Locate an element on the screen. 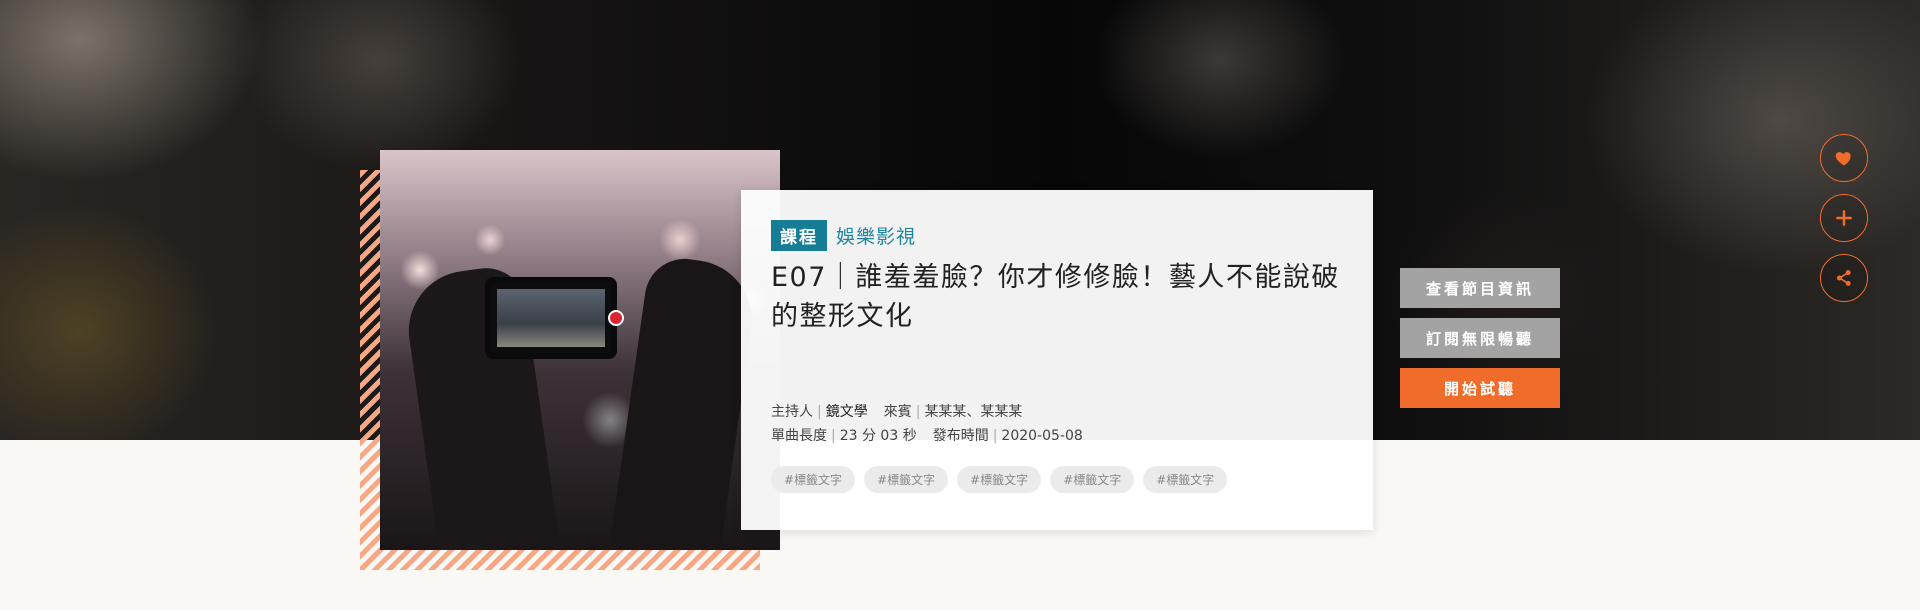 This screenshot has height=610, width=1920. side-toolbar is located at coordinates (1844, 224).